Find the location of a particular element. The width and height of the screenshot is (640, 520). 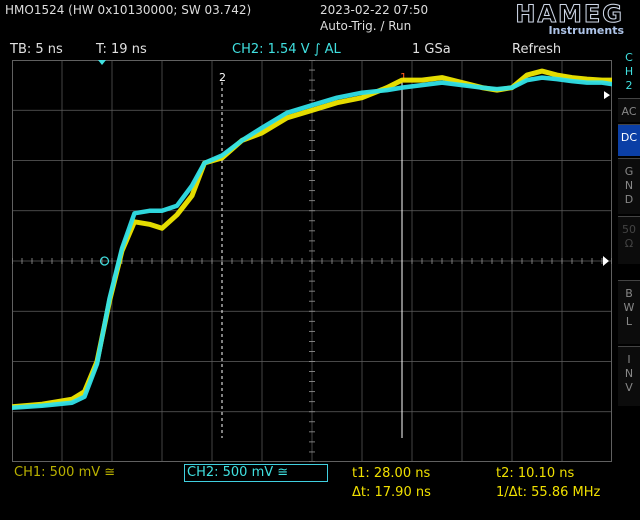

channel-tab-letter: 2 is located at coordinates (629, 85).